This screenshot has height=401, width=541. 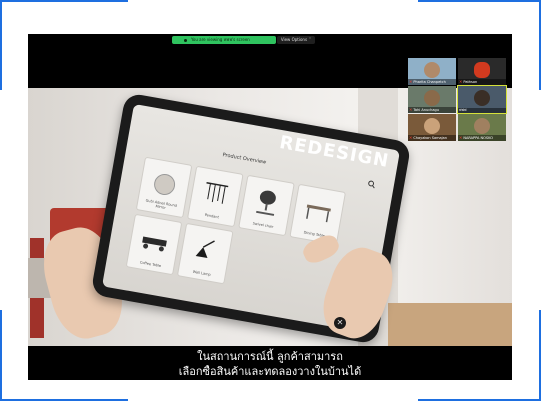 I want to click on low-table-icon, so click(x=154, y=244).